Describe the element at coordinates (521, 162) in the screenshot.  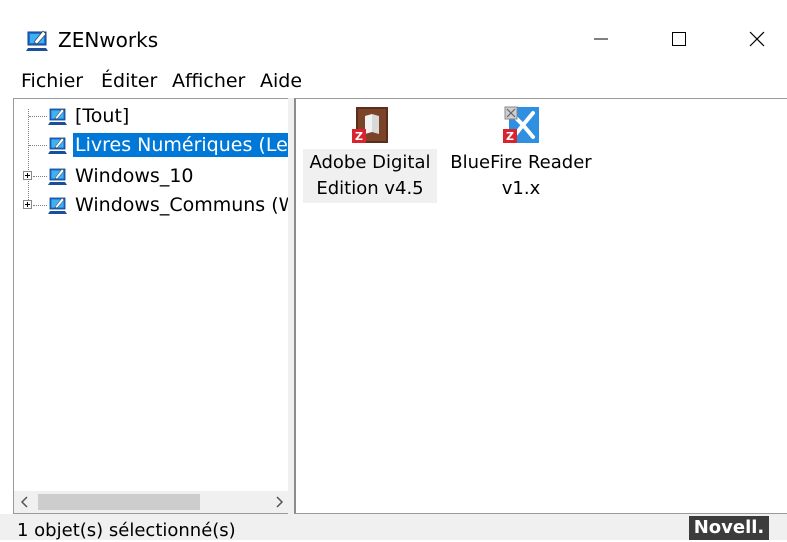
I see `app-label-line: BlueFire Reader` at that location.